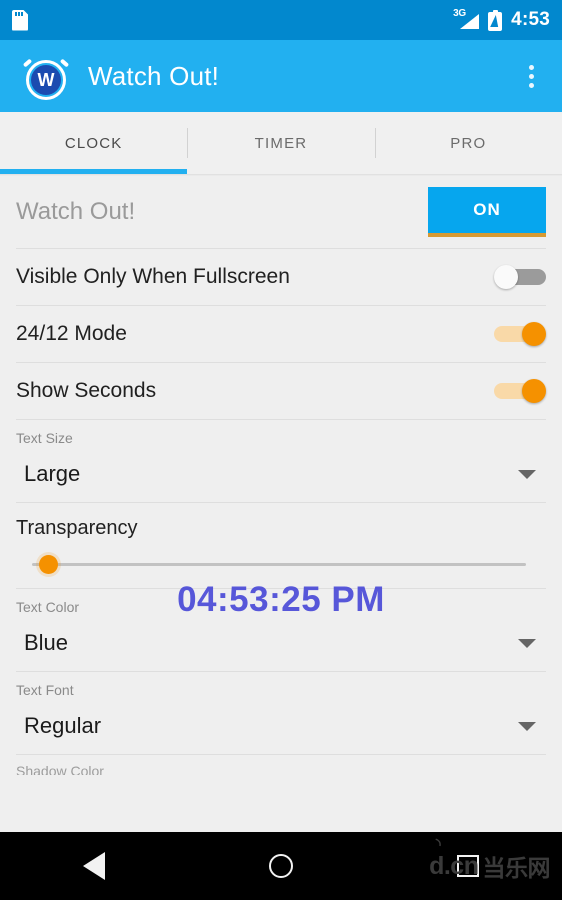 The height and width of the screenshot is (900, 562). What do you see at coordinates (44, 438) in the screenshot?
I see `text-size-label: Text Size` at bounding box center [44, 438].